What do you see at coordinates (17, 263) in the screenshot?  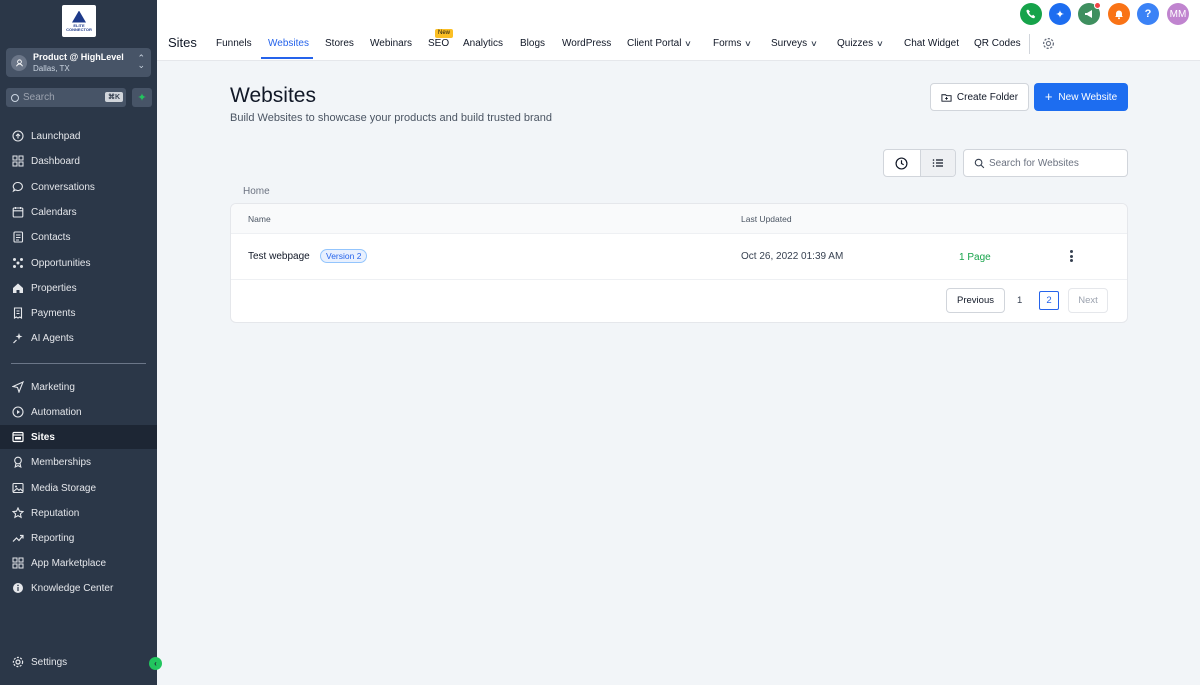 I see `opportunities-icon` at bounding box center [17, 263].